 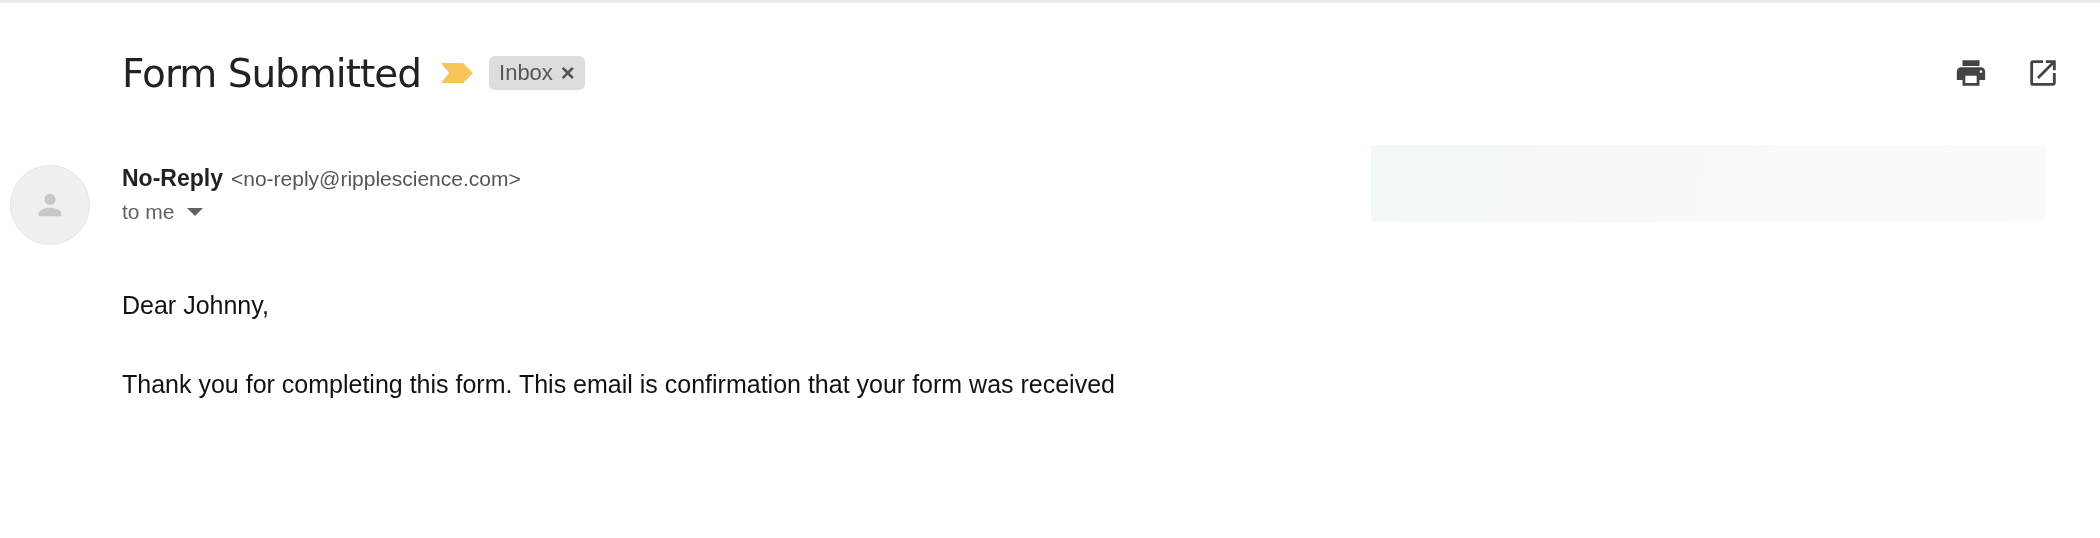 I want to click on sender-name: No-Reply, so click(x=172, y=178).